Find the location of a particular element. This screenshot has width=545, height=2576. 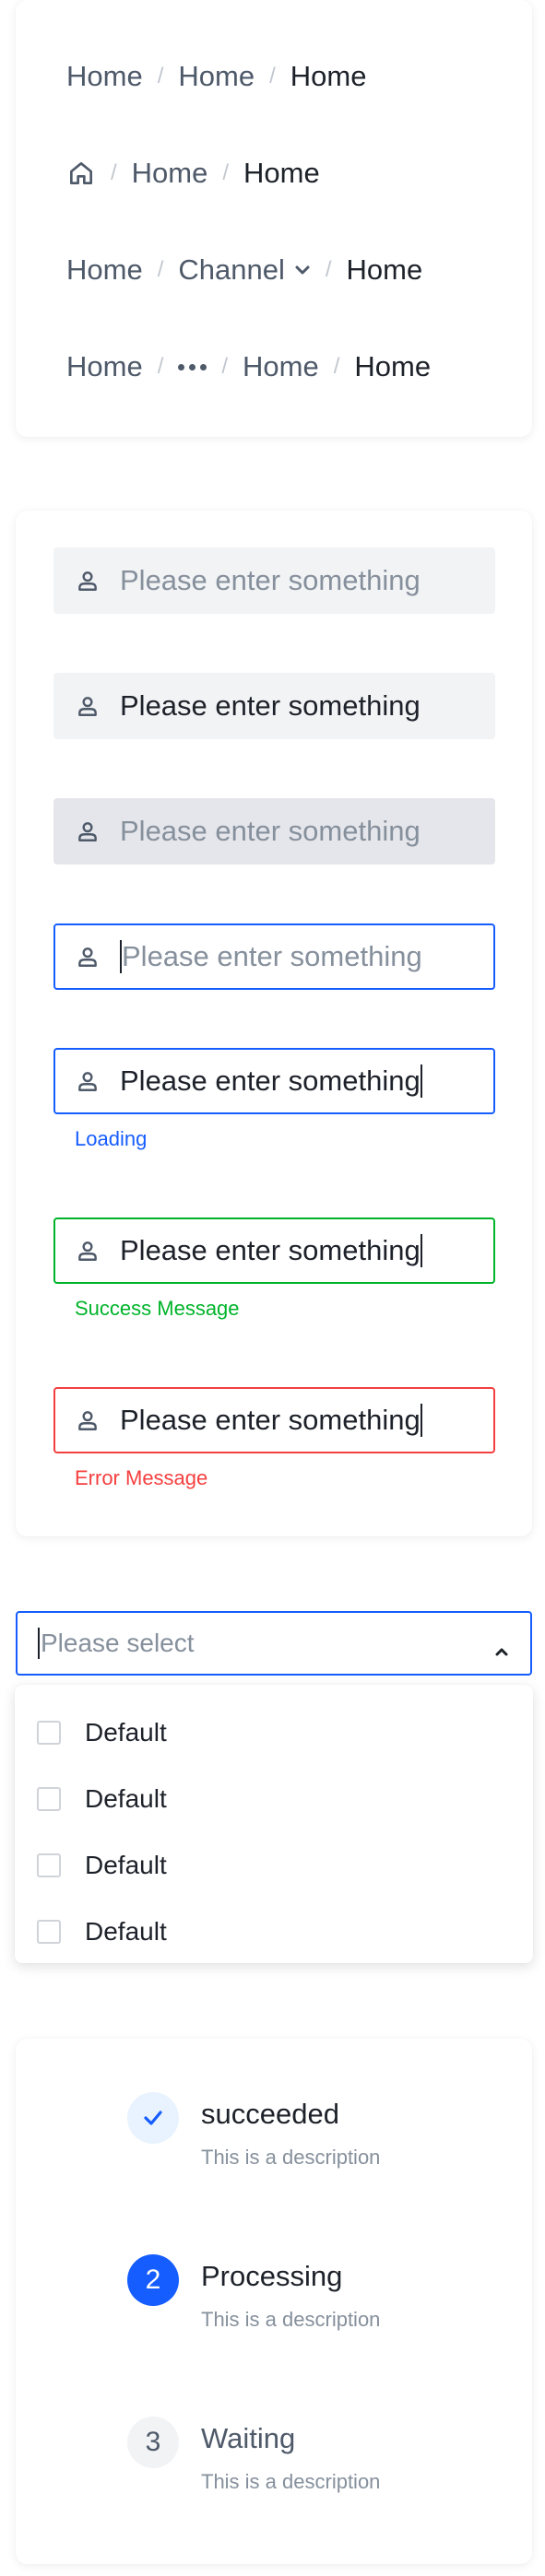

select-dropdown: Default Default Default Default is located at coordinates (274, 1824).